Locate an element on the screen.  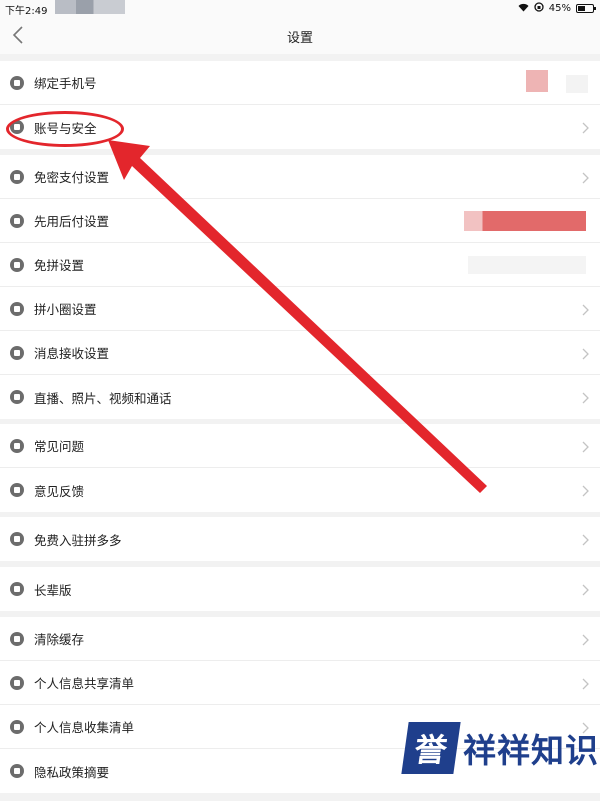
row-label: 意见反馈 is located at coordinates (59, 491).